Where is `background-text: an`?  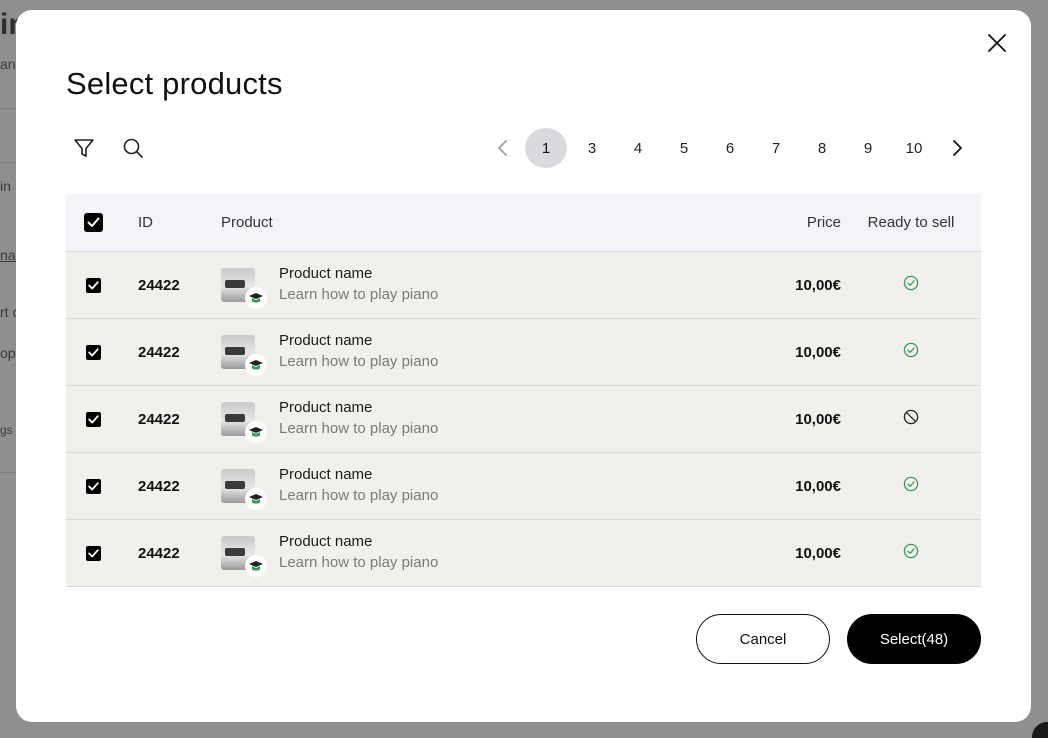 background-text: an is located at coordinates (8, 64).